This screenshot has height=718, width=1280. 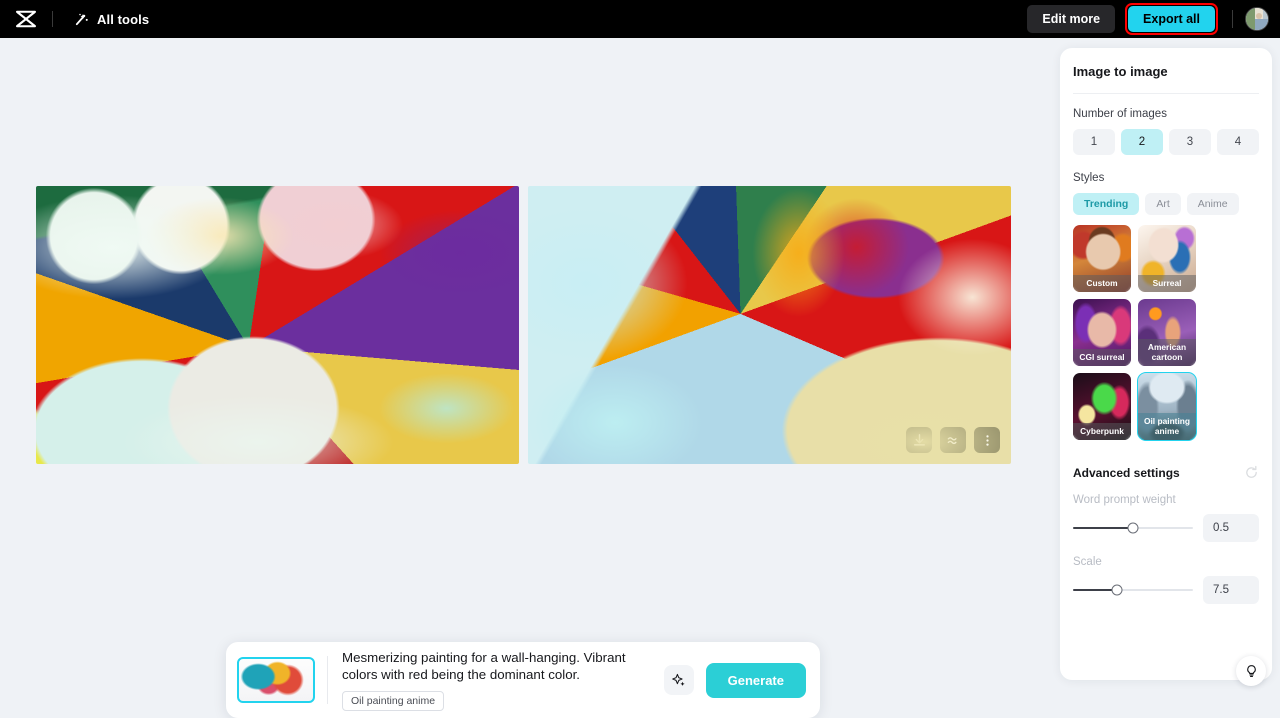 I want to click on generate-button: Generate, so click(x=756, y=680).